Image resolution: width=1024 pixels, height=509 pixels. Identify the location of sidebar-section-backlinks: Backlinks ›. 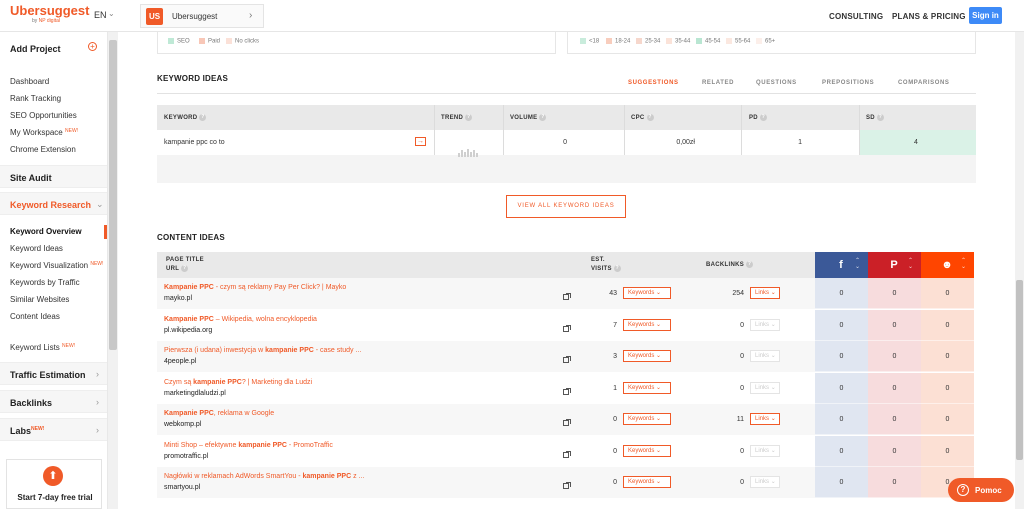
(53, 401).